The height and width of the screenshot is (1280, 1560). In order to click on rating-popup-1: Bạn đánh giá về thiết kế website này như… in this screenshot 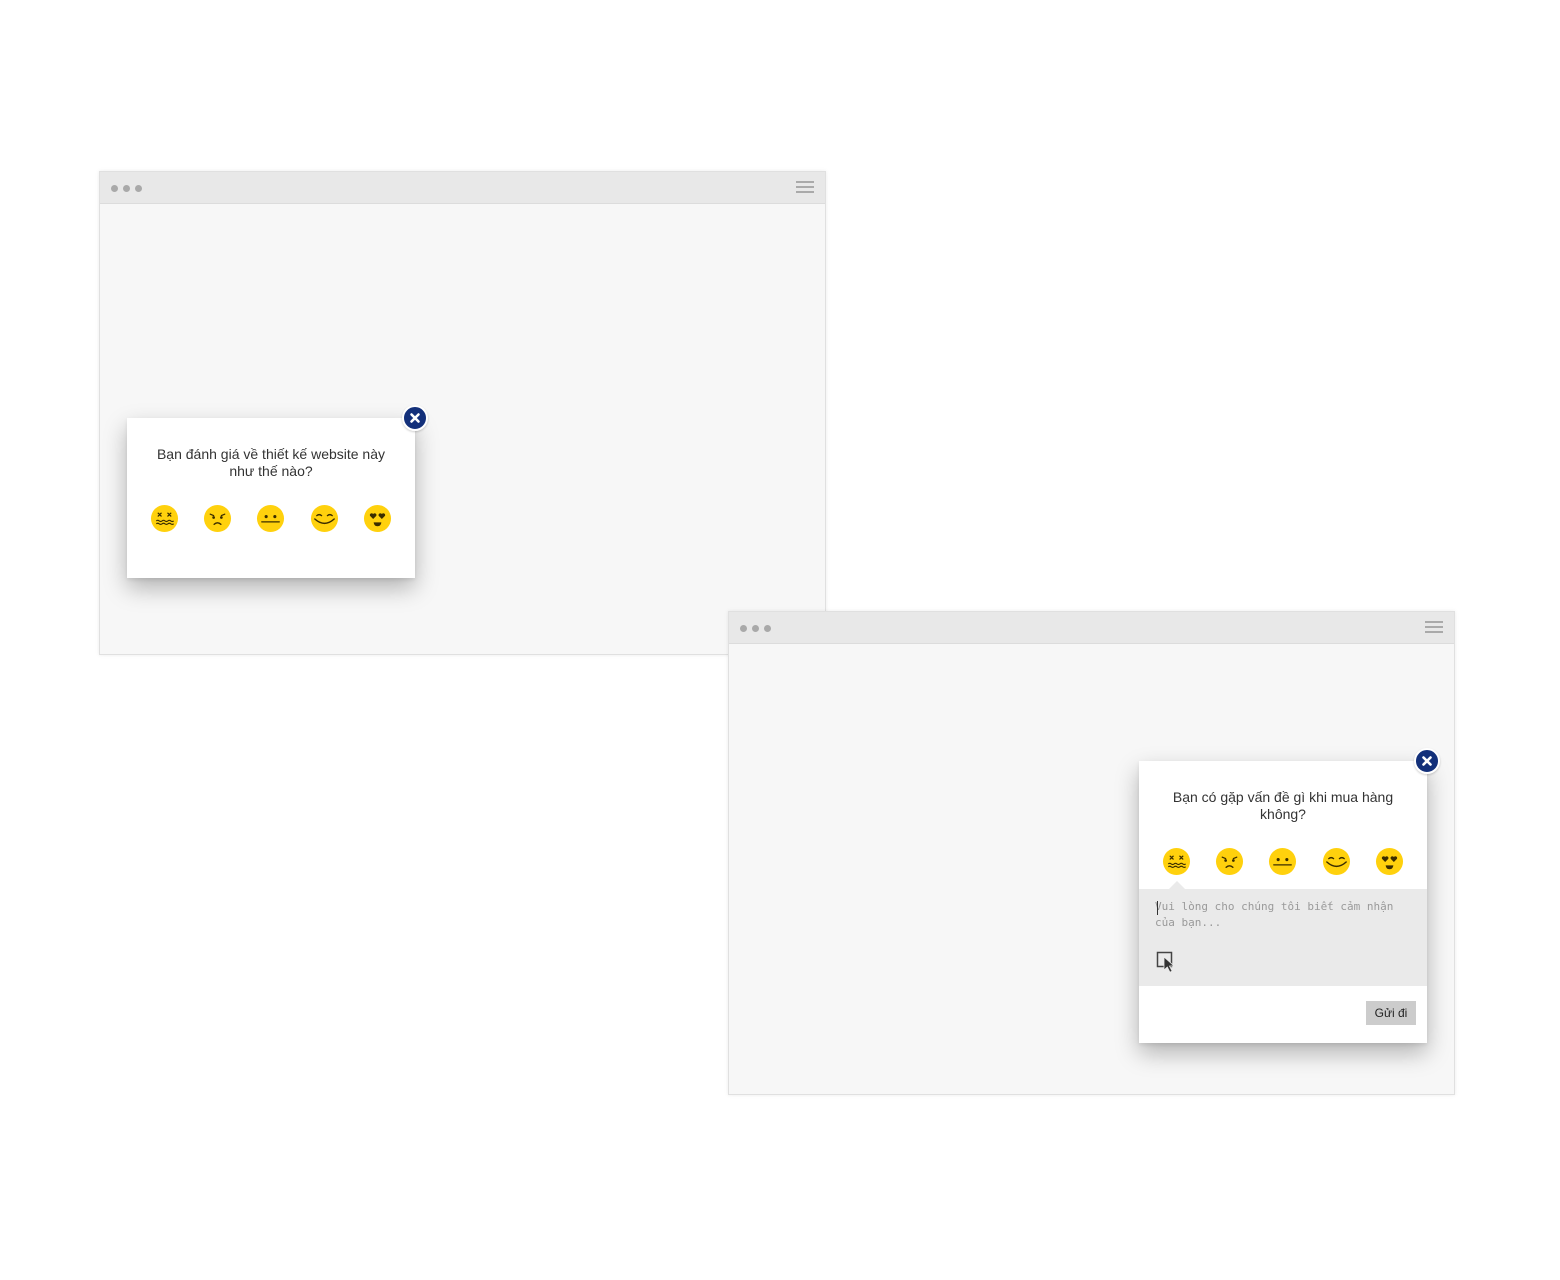, I will do `click(271, 498)`.